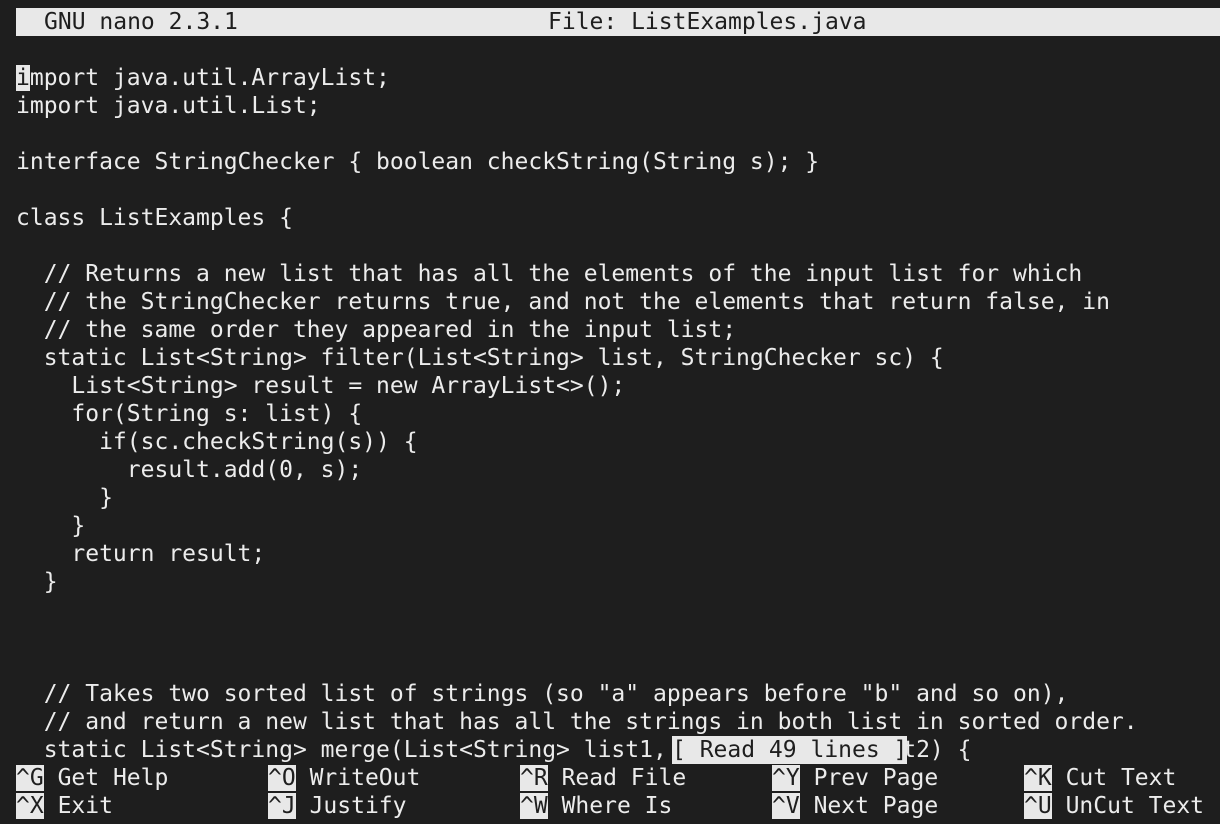 The image size is (1220, 824). I want to click on code-line: import java.util.List;, so click(168, 106).